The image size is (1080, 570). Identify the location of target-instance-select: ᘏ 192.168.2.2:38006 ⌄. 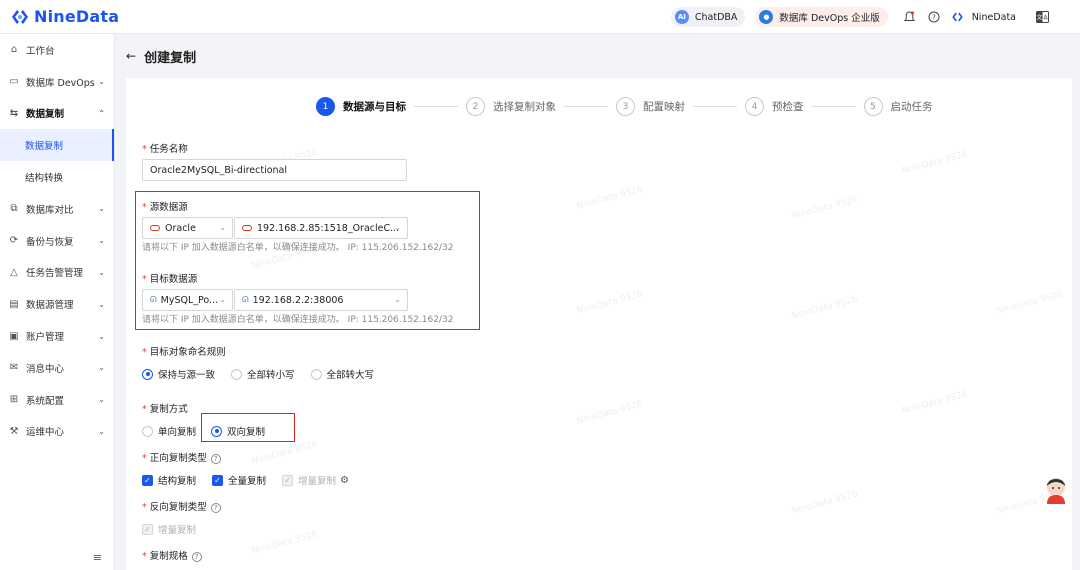
(321, 300).